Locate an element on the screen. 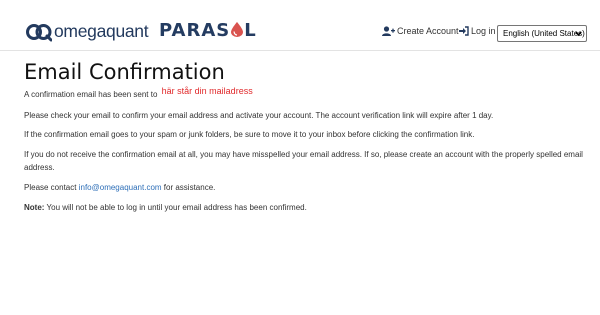 The width and height of the screenshot is (600, 315). language-select: English (United States) is located at coordinates (542, 33).